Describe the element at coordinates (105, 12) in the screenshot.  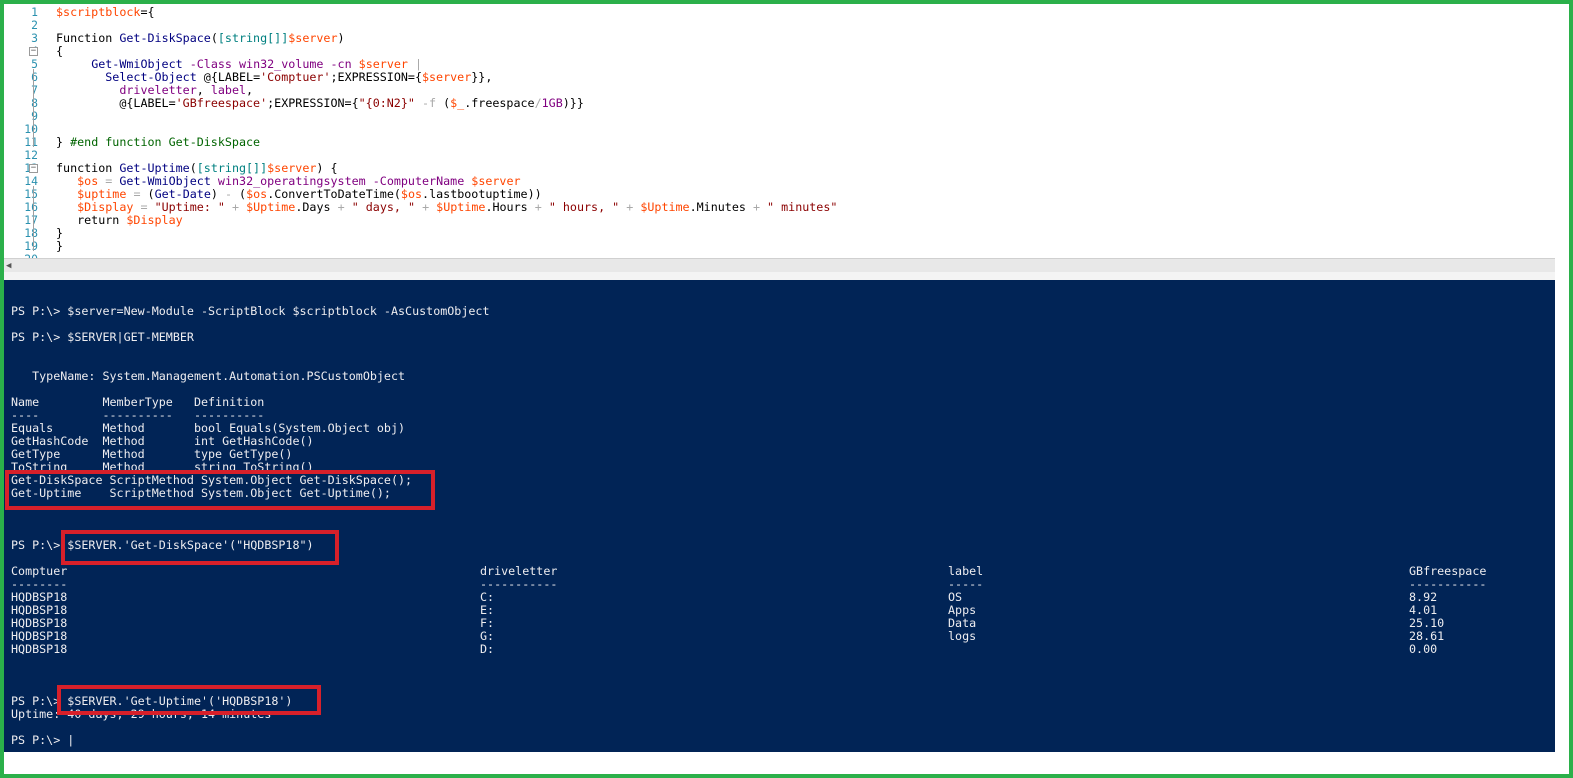
I see `code-line: $scriptblock={` at that location.